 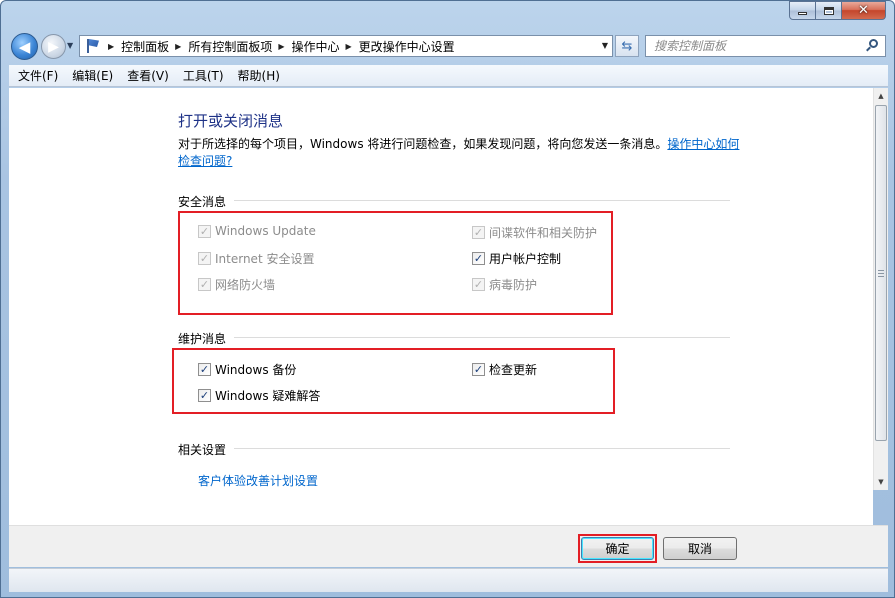 I want to click on checkbox-uac: ✓ 用户帐户控制, so click(x=516, y=258).